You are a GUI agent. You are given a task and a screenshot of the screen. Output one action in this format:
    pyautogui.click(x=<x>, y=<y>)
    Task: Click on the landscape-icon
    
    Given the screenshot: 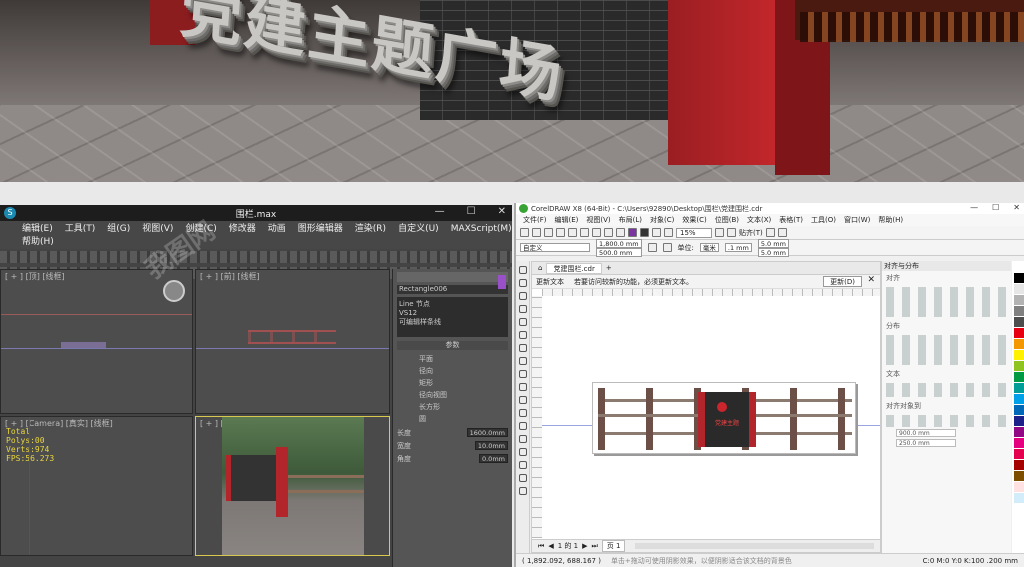 What is the action you would take?
    pyautogui.click(x=667, y=247)
    